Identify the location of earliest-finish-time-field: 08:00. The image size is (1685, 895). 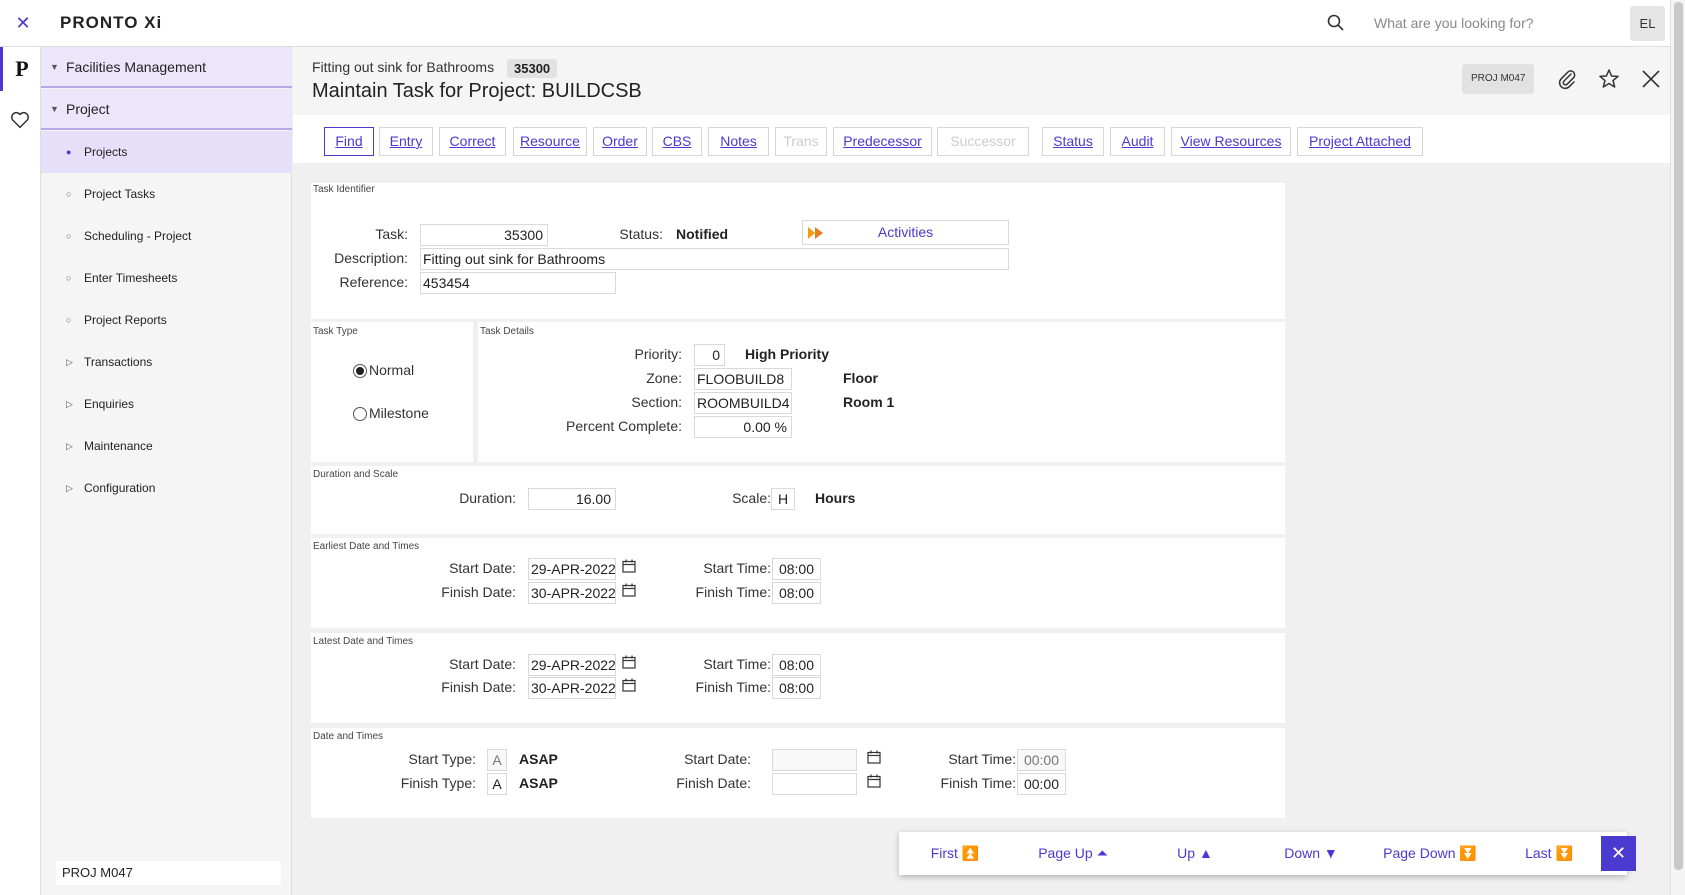
(796, 593).